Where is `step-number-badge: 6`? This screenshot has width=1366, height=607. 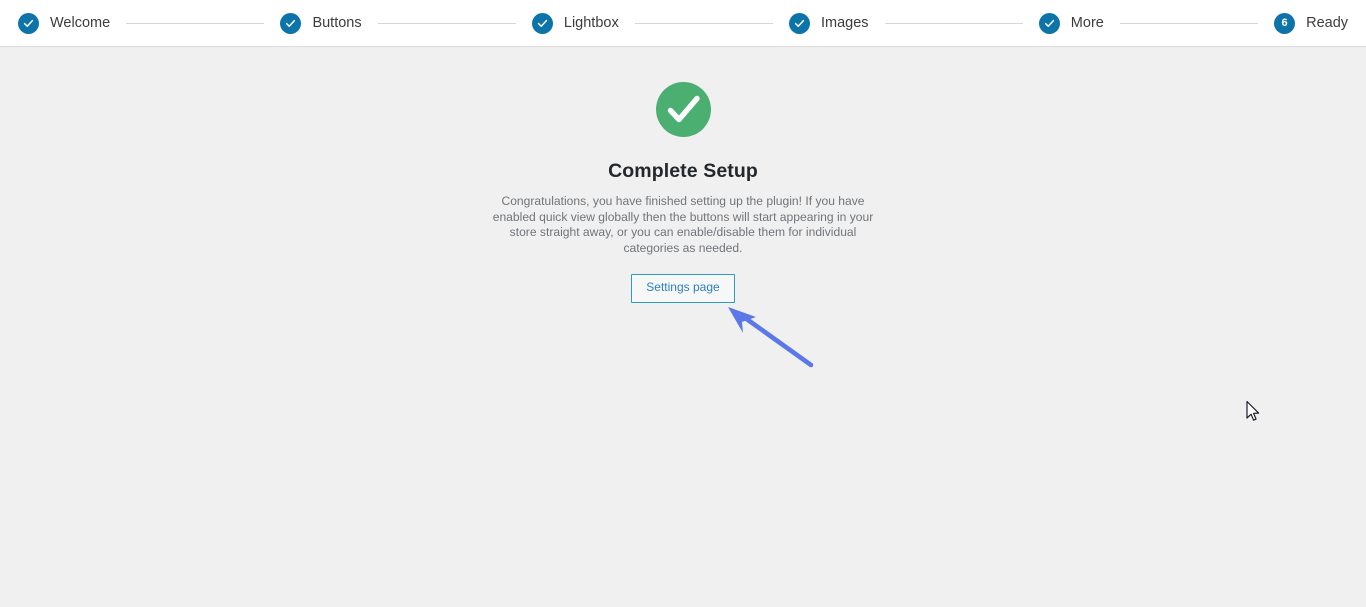
step-number-badge: 6 is located at coordinates (1285, 23).